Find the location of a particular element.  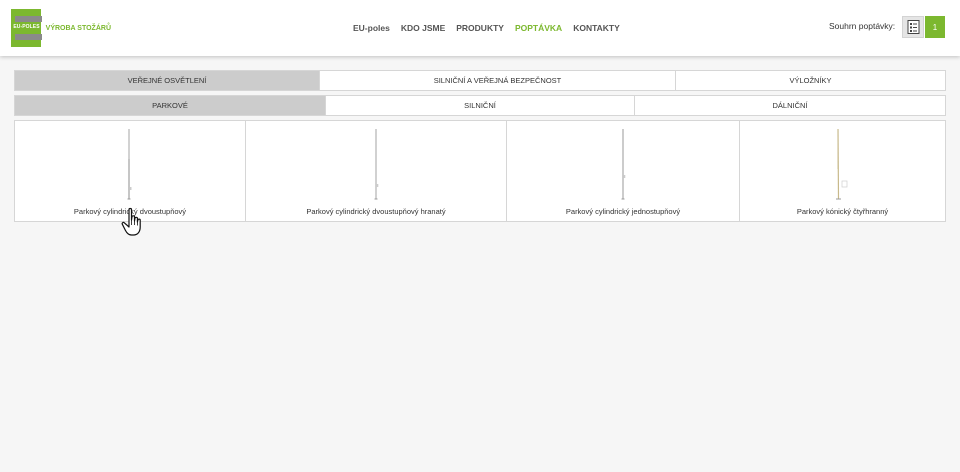

tab-silnicni-a-verejna-bezpecnost: SILNIČNÍ A VEŘEJNÁ BEZPEČNOST is located at coordinates (497, 80).